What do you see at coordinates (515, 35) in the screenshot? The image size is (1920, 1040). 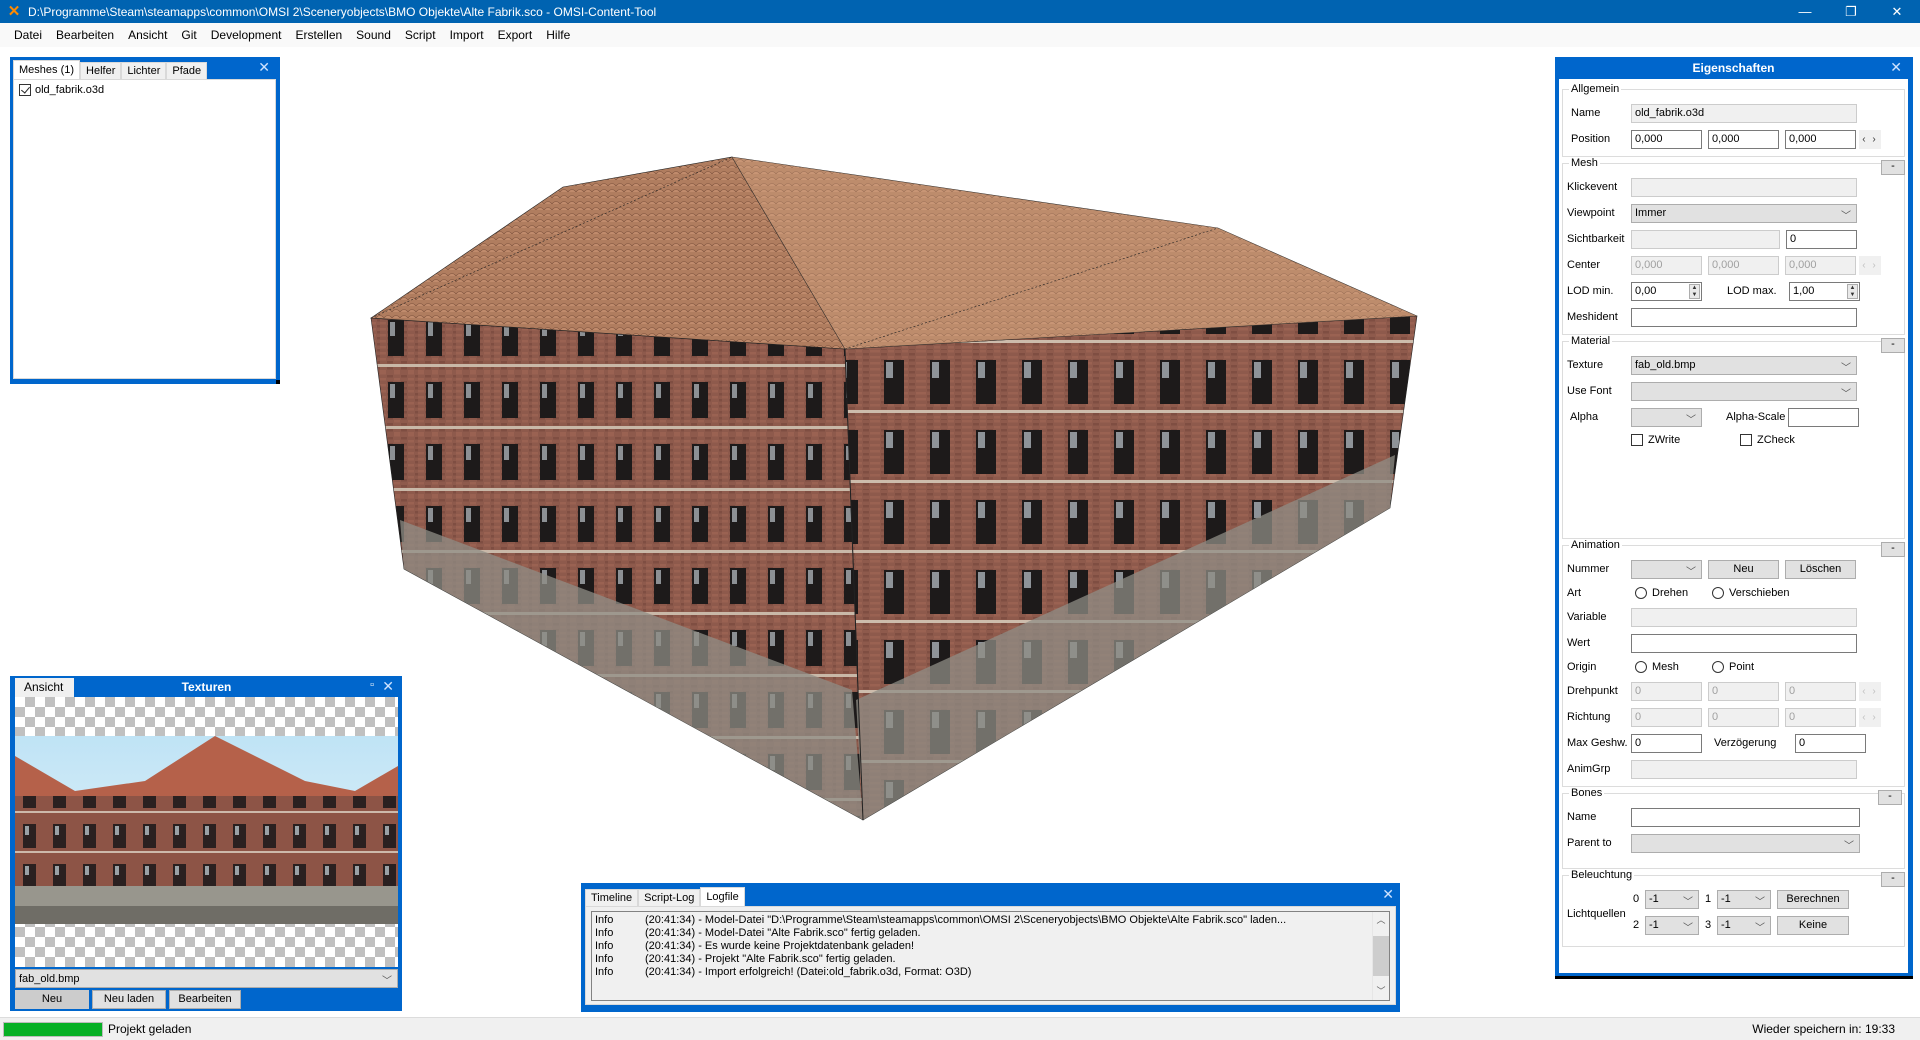 I see `menu-export: Export` at bounding box center [515, 35].